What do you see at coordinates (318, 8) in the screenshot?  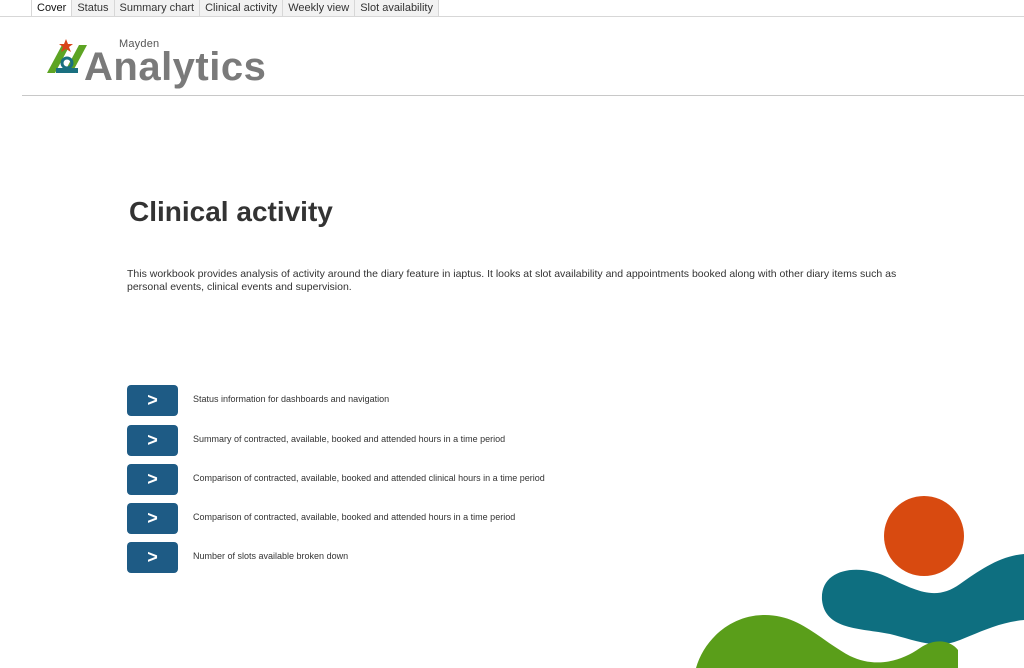 I see `tab-weekly-view: Weekly view` at bounding box center [318, 8].